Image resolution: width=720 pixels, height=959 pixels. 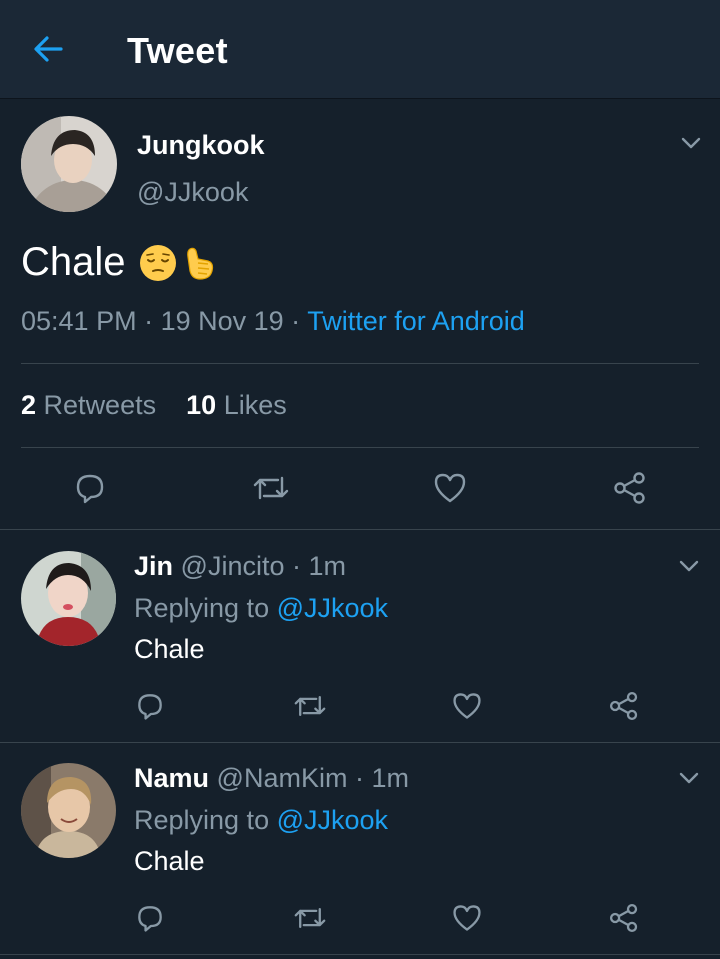 What do you see at coordinates (201, 145) in the screenshot?
I see `author-name: Jungkook` at bounding box center [201, 145].